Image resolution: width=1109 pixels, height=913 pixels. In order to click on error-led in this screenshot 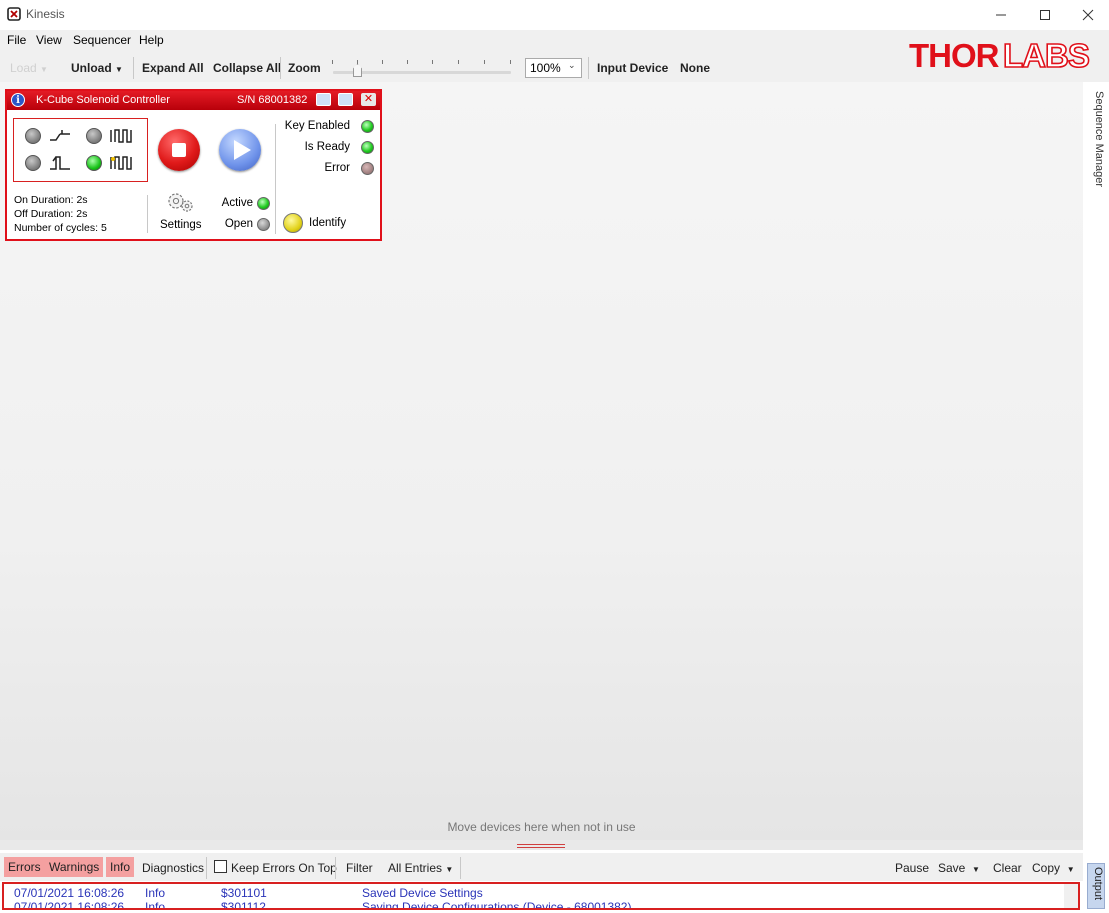, I will do `click(367, 168)`.